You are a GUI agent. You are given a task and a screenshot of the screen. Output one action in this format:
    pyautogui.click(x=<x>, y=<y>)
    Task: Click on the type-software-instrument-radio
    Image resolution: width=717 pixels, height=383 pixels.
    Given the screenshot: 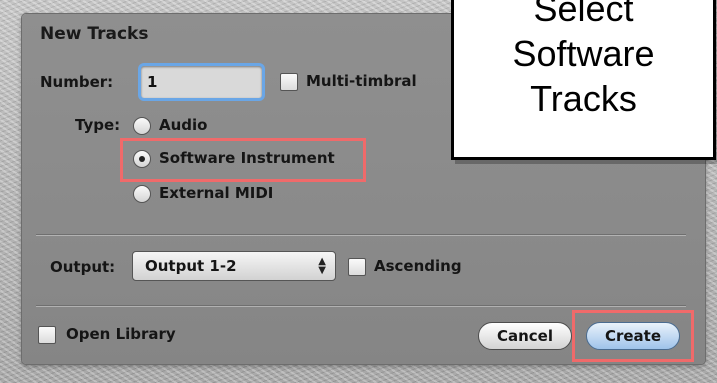 What is the action you would take?
    pyautogui.click(x=142, y=159)
    